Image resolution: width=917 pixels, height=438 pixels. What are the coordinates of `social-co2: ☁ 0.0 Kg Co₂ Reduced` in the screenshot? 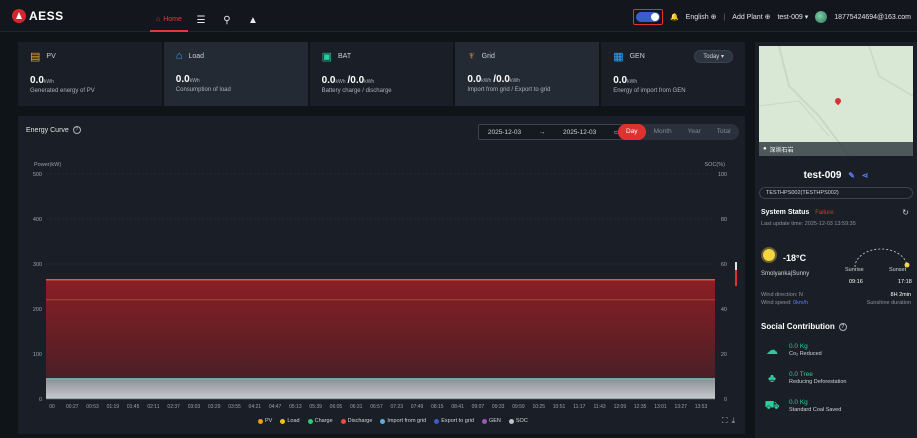 It's located at (838, 350).